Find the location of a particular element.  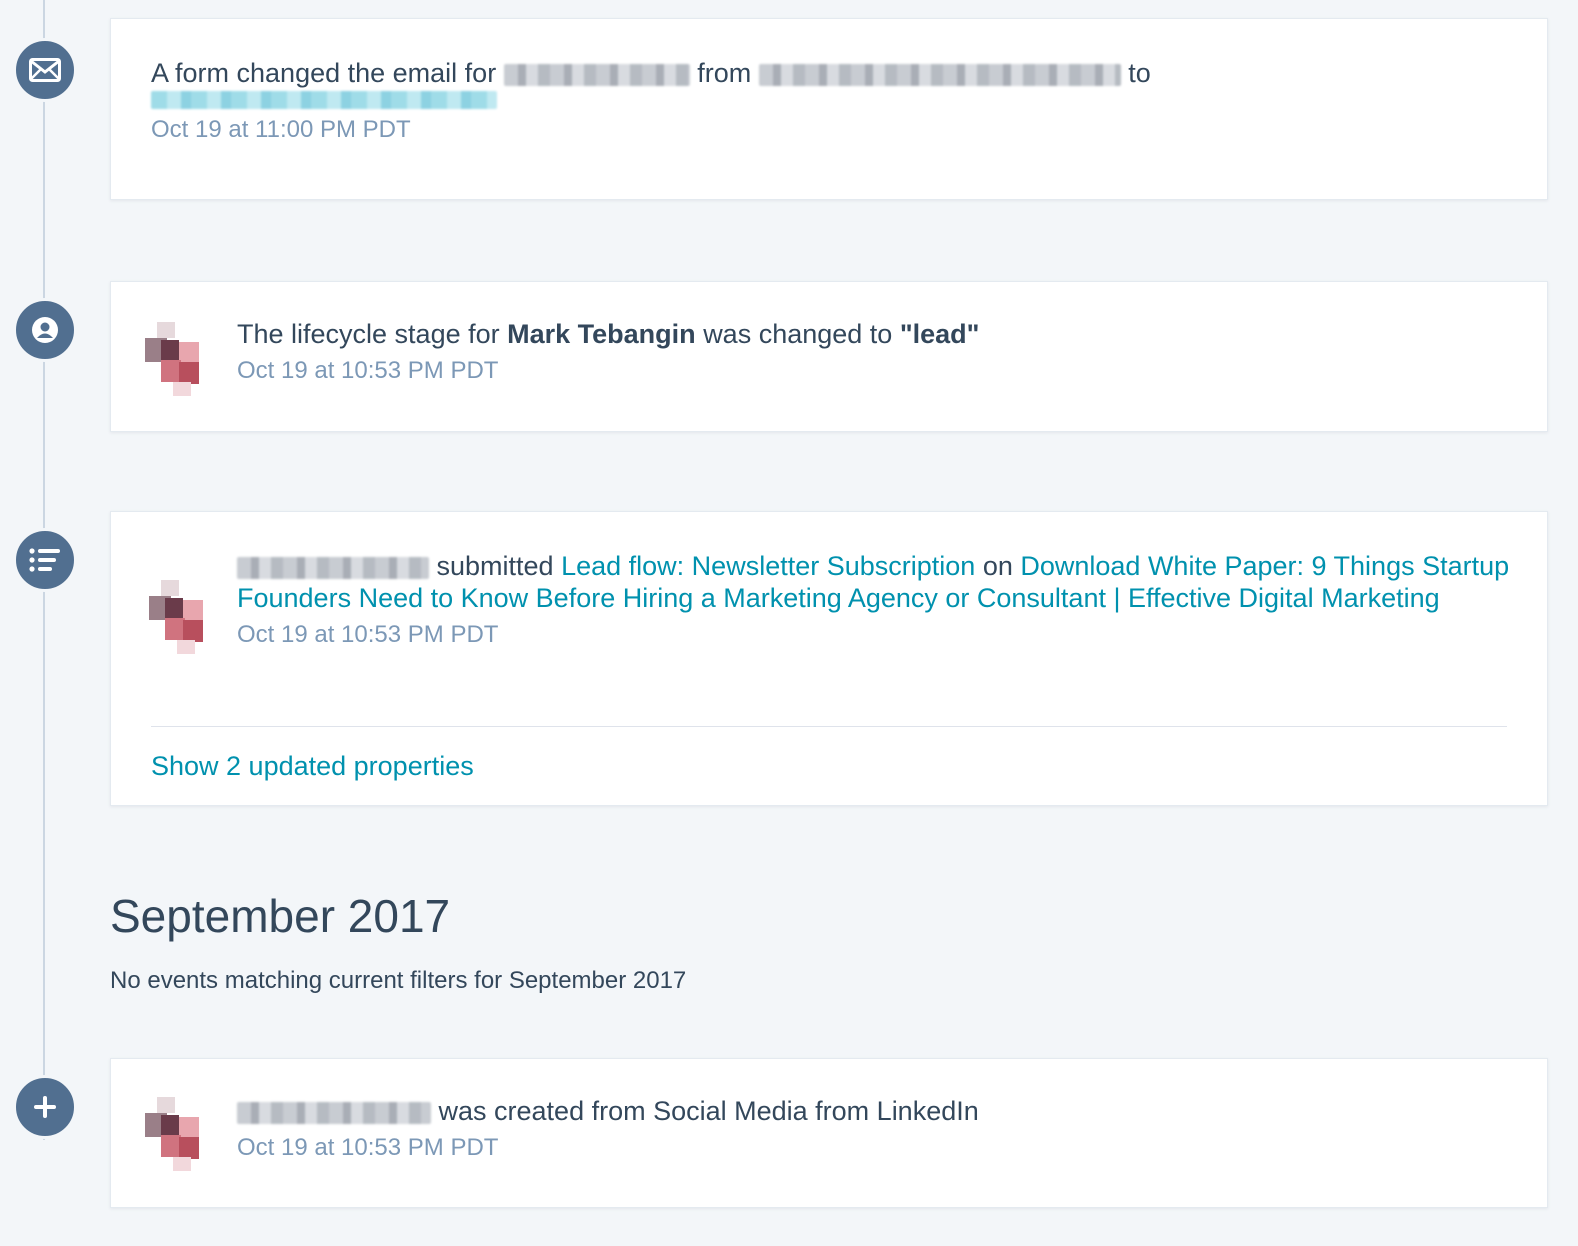

person-icon is located at coordinates (45, 330).